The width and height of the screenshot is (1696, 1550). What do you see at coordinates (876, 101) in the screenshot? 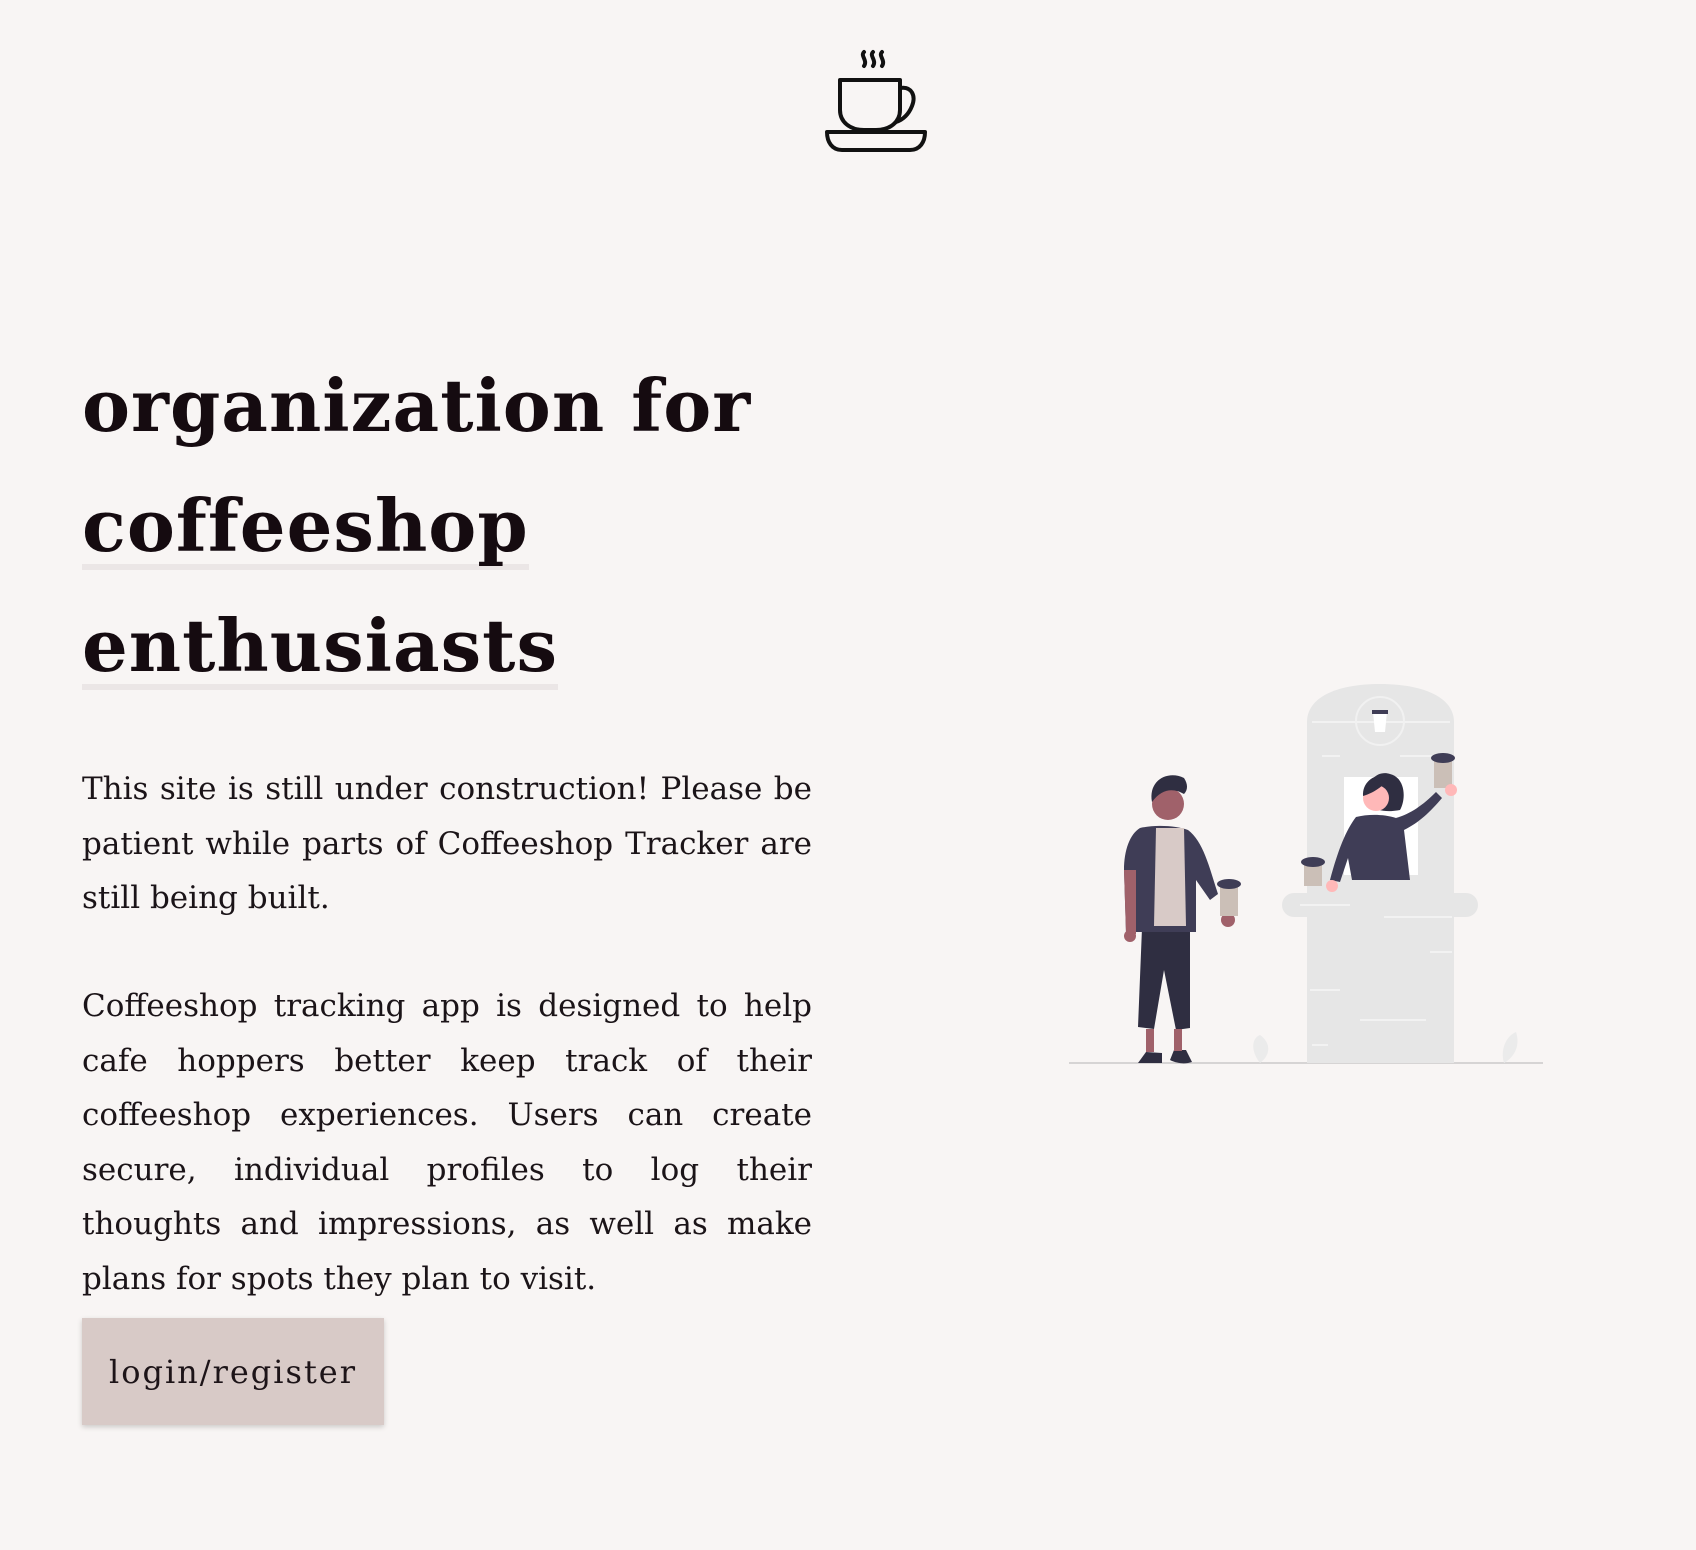
I see `coffee-cup-icon` at bounding box center [876, 101].